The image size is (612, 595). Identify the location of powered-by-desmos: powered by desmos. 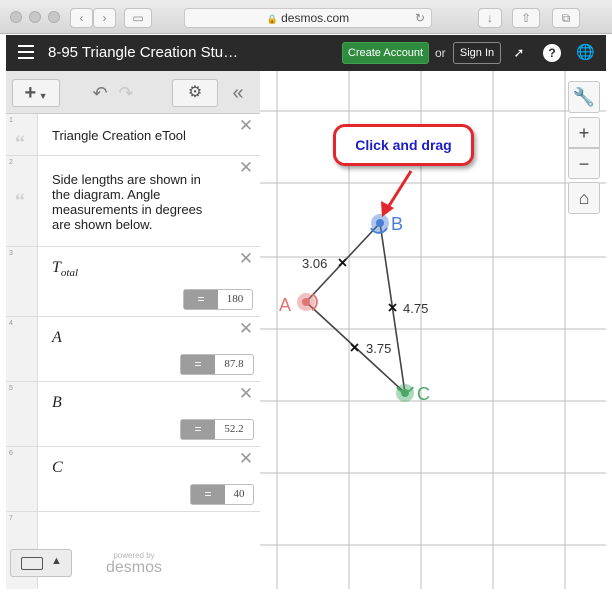
(134, 563).